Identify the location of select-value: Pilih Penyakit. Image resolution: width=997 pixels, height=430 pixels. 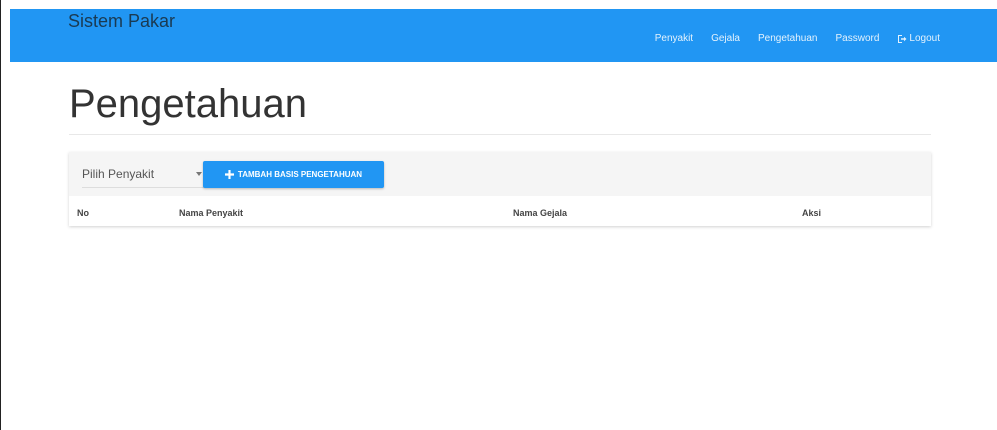
(118, 174).